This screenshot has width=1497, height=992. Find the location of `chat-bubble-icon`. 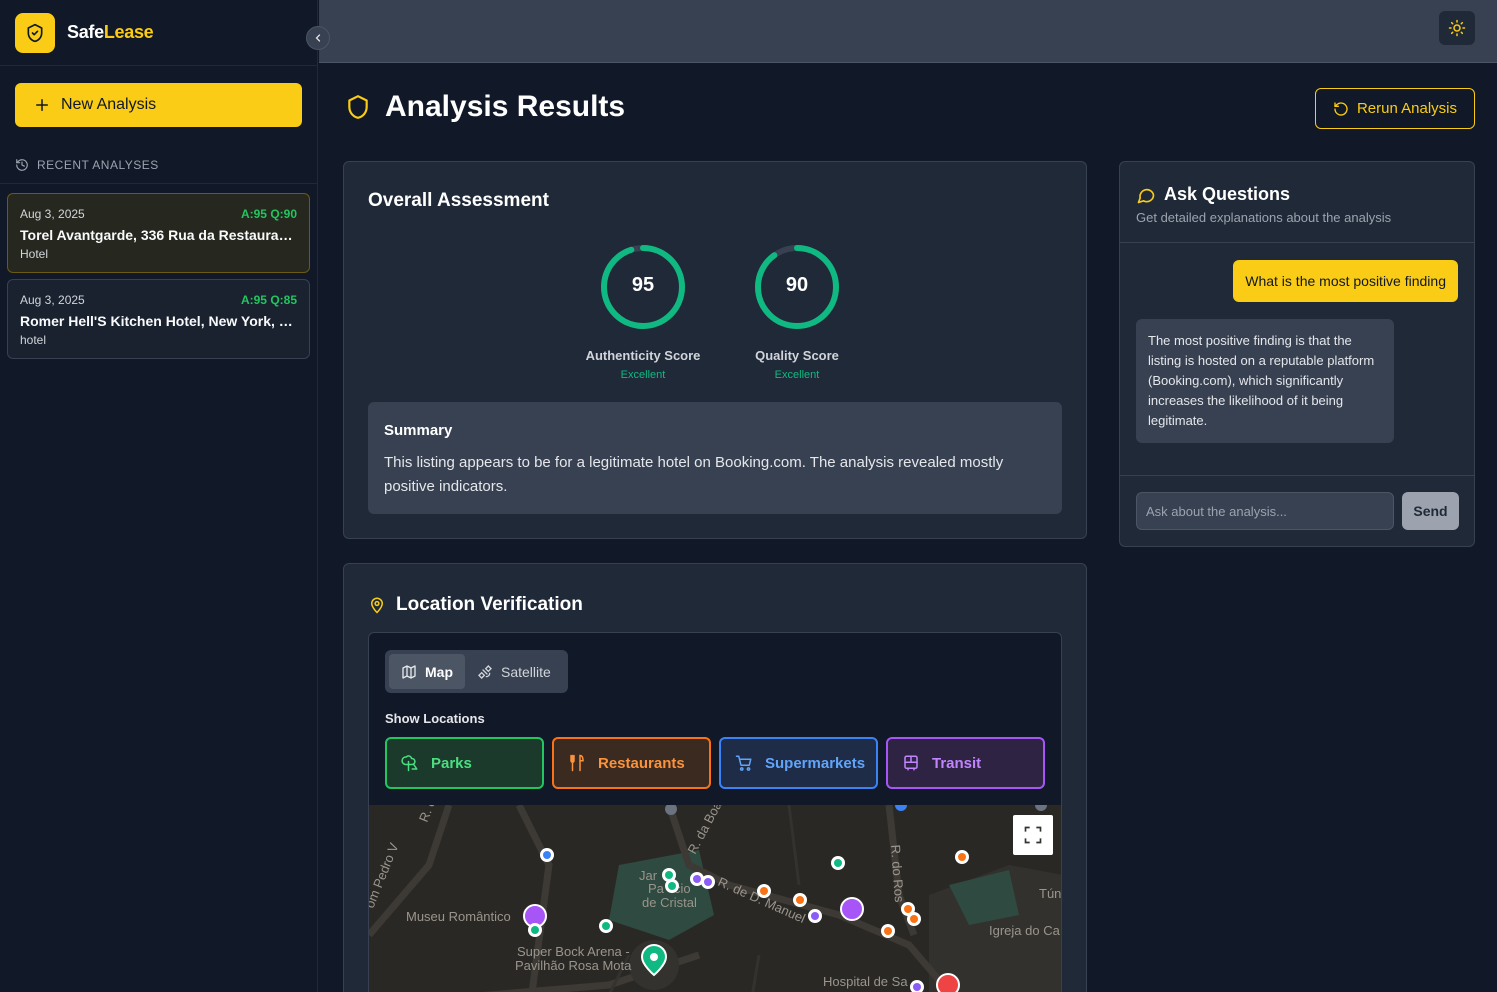

chat-bubble-icon is located at coordinates (1146, 195).